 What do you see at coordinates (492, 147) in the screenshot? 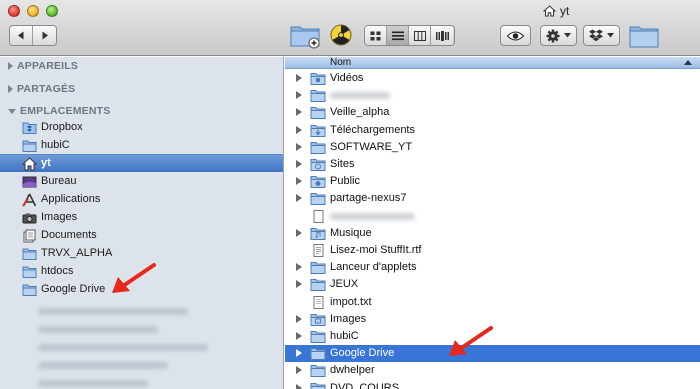
I see `file-row-software-yt: SOFTWARE_YT` at bounding box center [492, 147].